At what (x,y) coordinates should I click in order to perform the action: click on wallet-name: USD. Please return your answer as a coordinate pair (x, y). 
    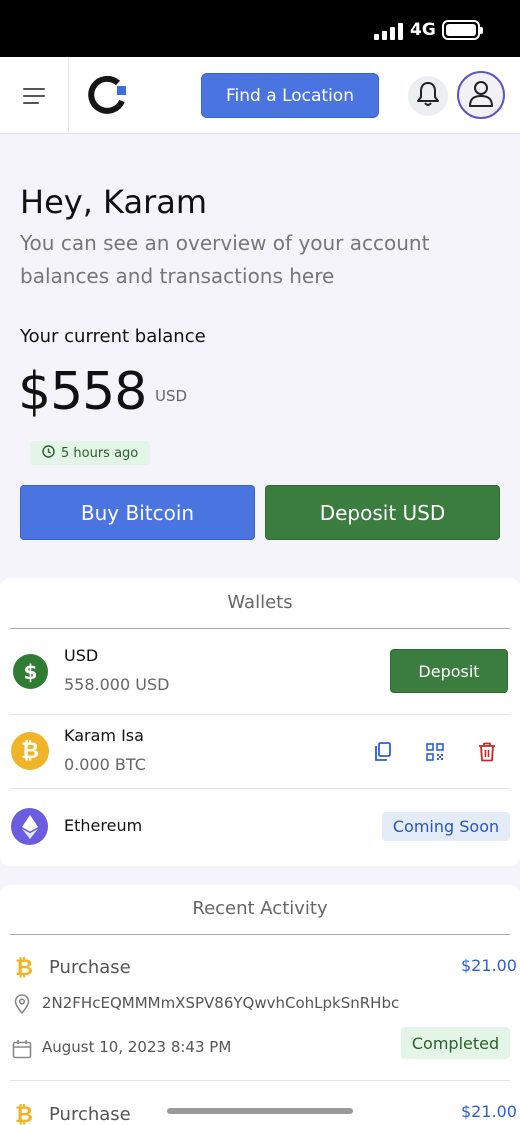
    Looking at the image, I should click on (81, 655).